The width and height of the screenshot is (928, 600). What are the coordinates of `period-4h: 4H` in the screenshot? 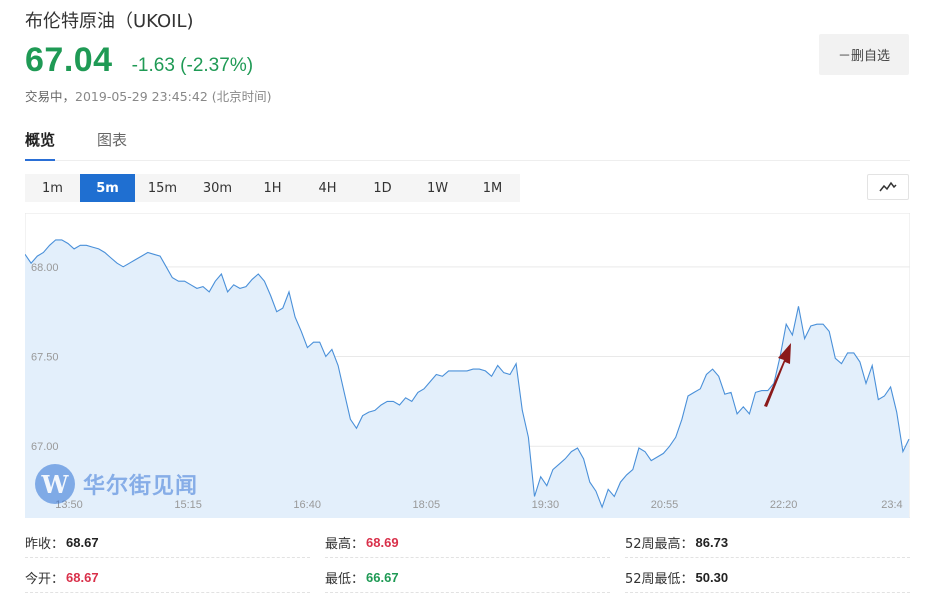 It's located at (327, 188).